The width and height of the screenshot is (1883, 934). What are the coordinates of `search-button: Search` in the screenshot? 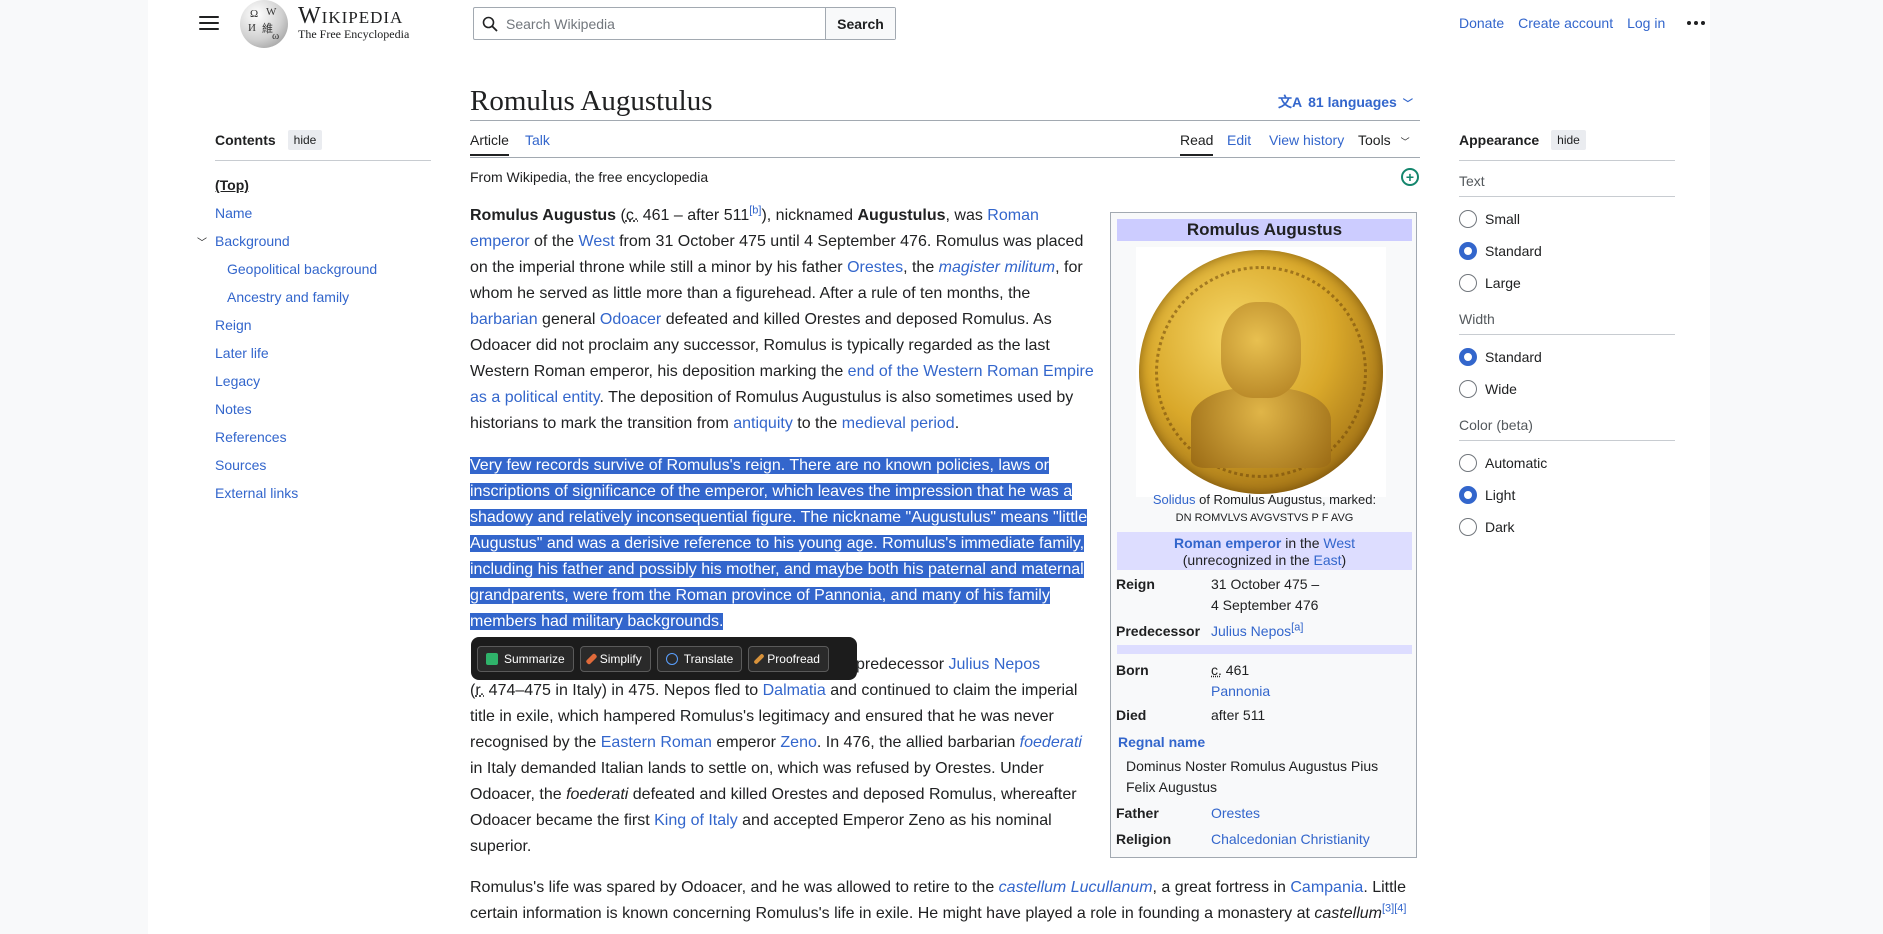 It's located at (860, 23).